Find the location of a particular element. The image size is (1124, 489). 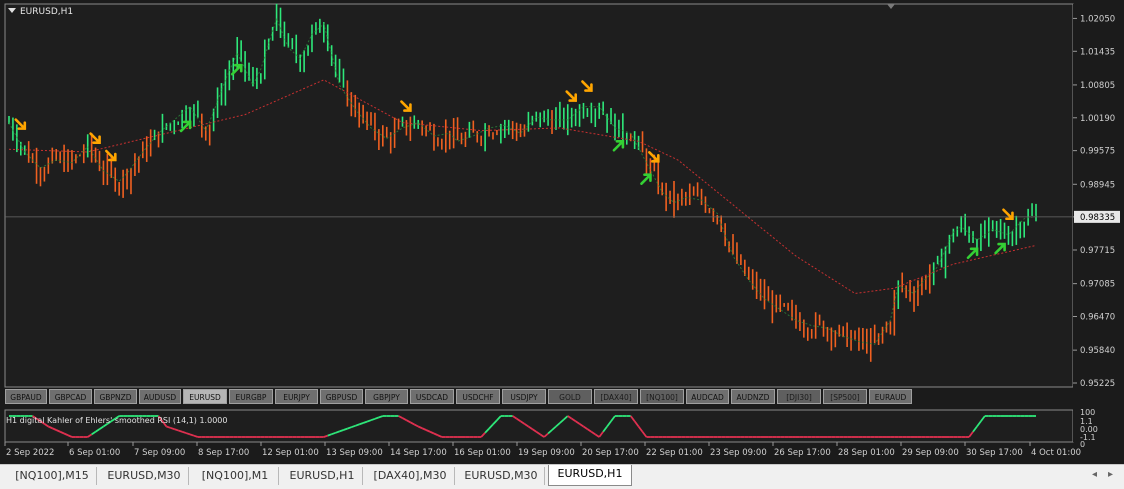

scroll-left-icon: ◂ is located at coordinates (1094, 474).